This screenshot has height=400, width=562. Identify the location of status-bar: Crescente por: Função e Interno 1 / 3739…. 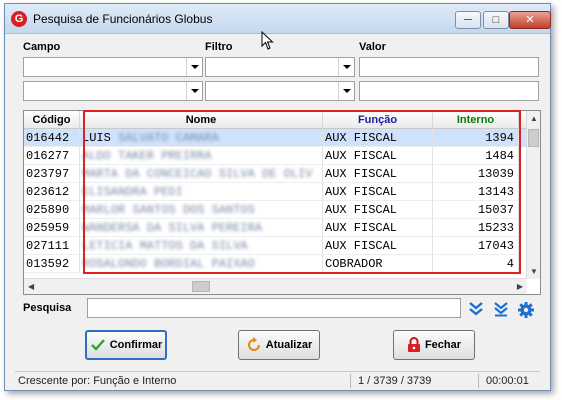
(277, 380).